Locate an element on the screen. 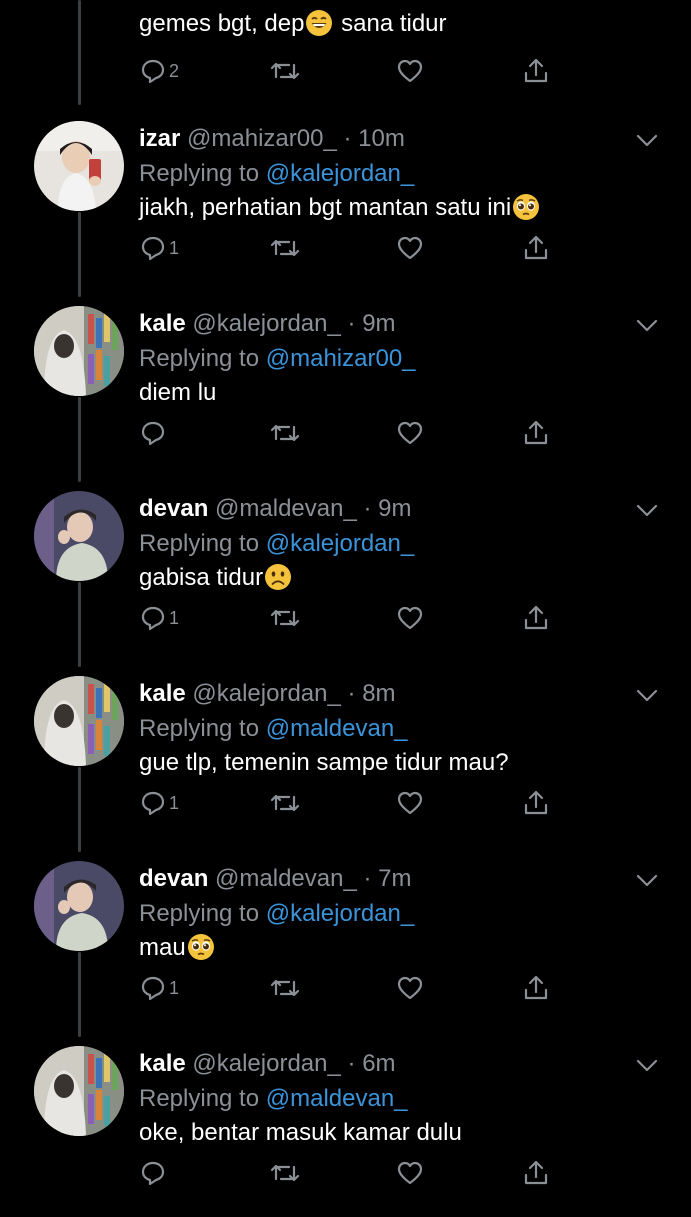 This screenshot has height=1217, width=691. timestamp: 6m is located at coordinates (378, 1063).